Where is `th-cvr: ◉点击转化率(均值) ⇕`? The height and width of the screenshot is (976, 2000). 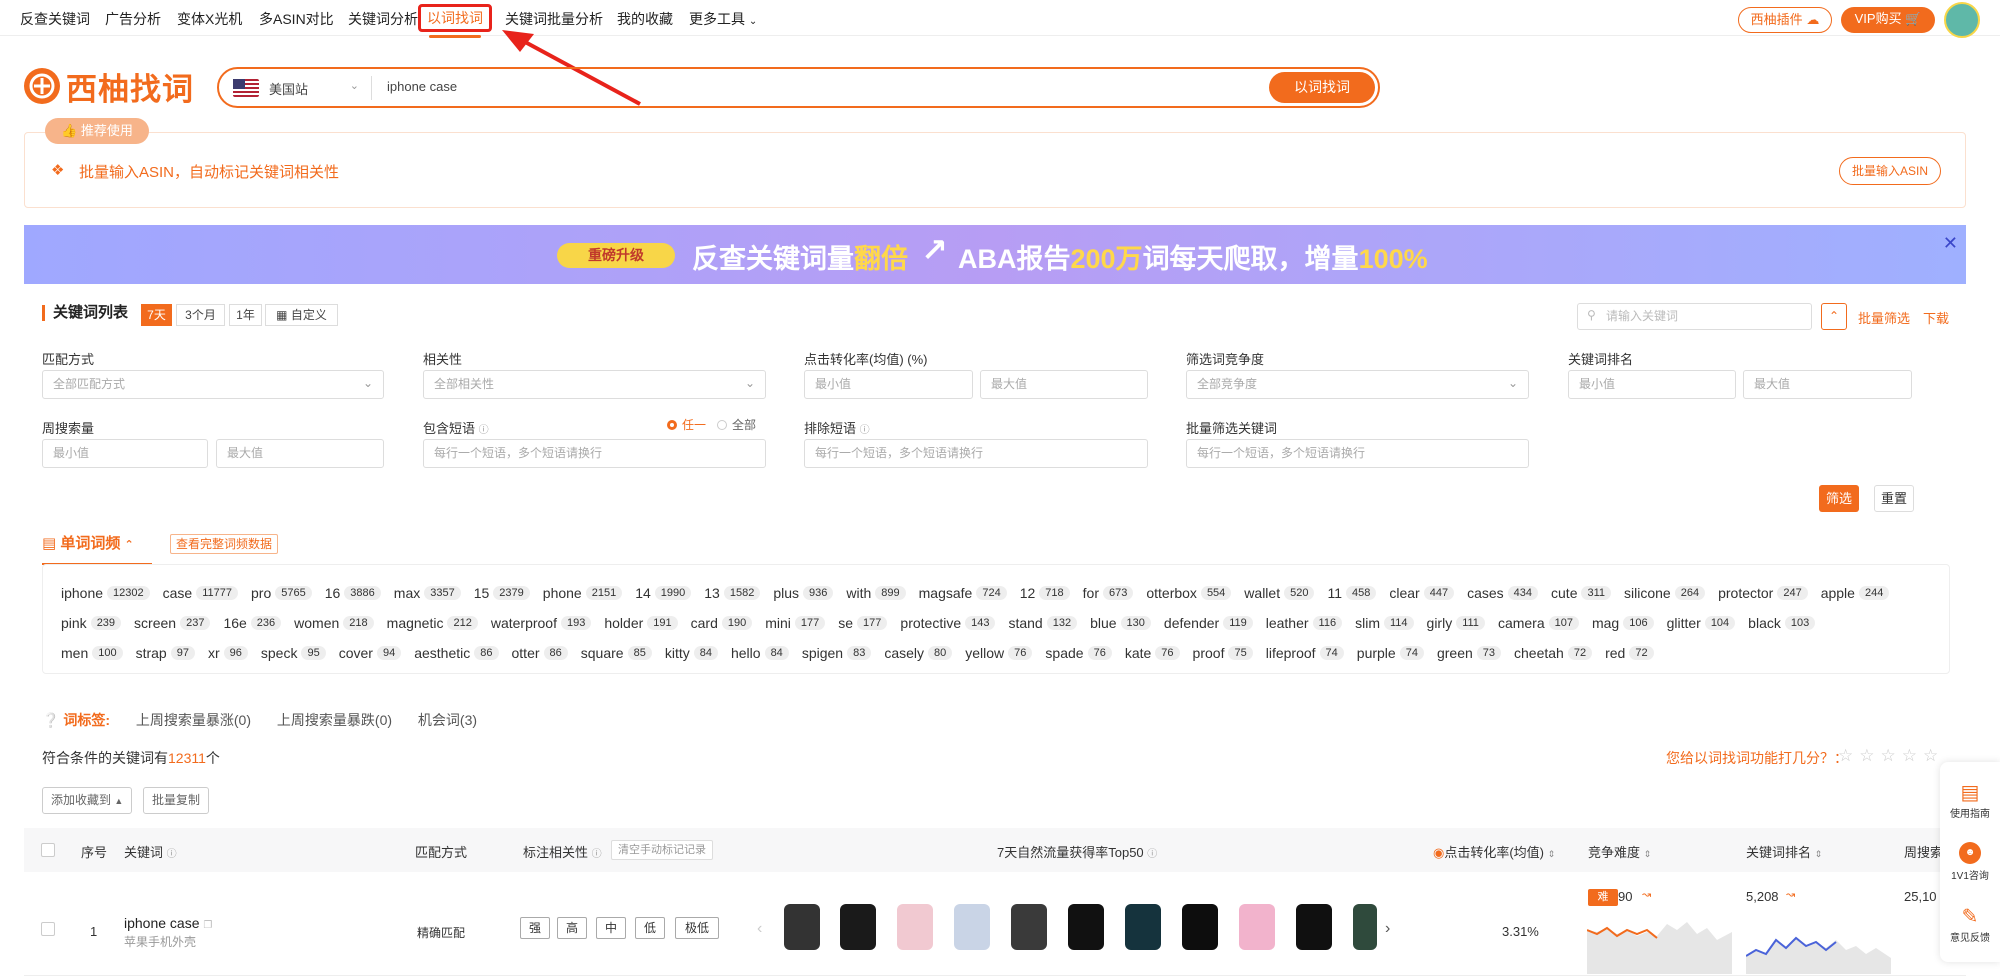
th-cvr: ◉点击转化率(均值) ⇕ is located at coordinates (1494, 851).